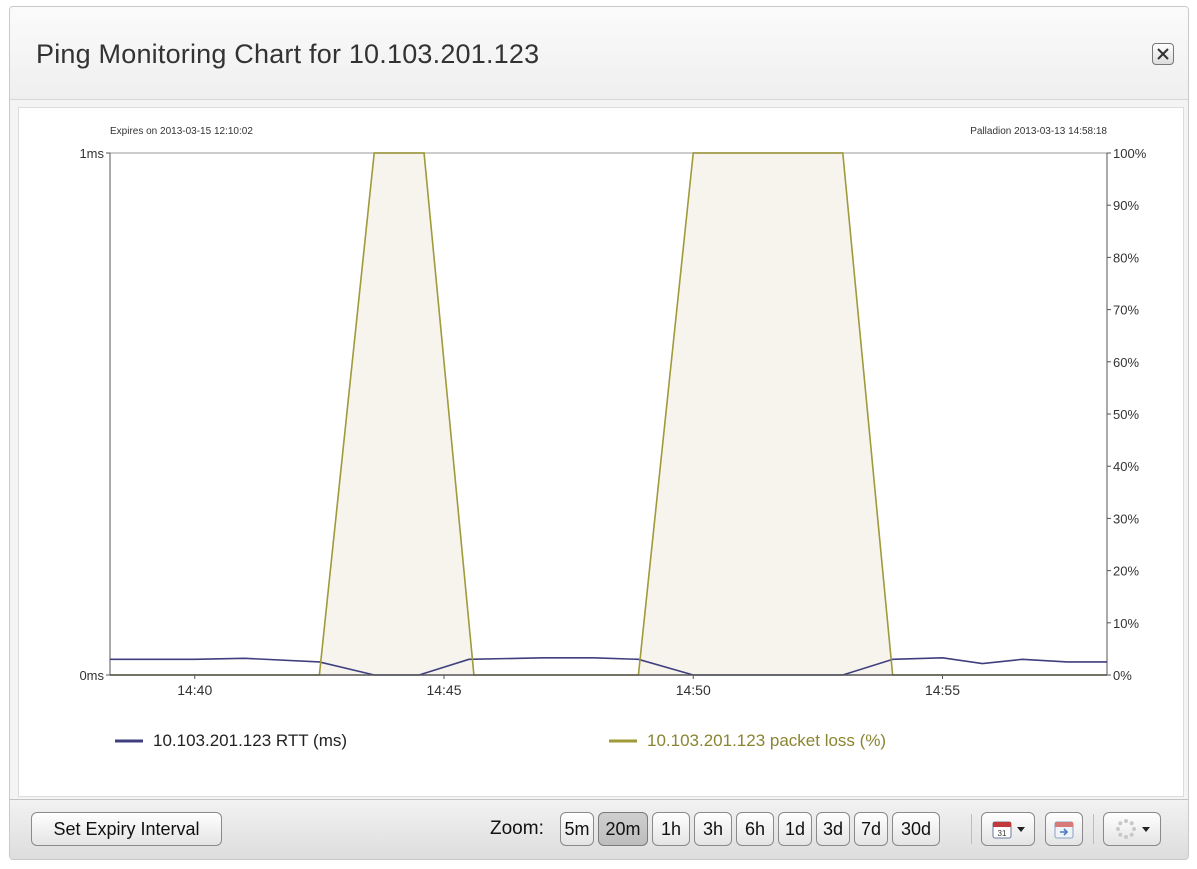  I want to click on dialog-title: Ping Monitoring Chart for 10.103.201.123, so click(288, 54).